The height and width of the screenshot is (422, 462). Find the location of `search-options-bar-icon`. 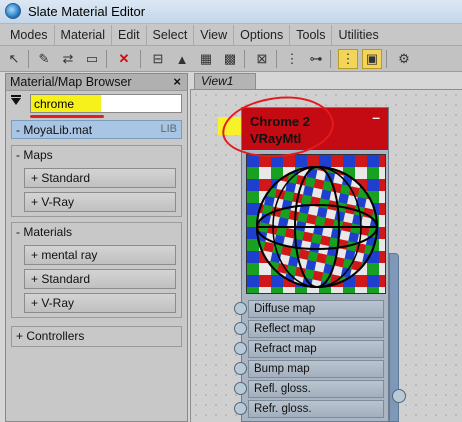

search-options-bar-icon is located at coordinates (16, 96).